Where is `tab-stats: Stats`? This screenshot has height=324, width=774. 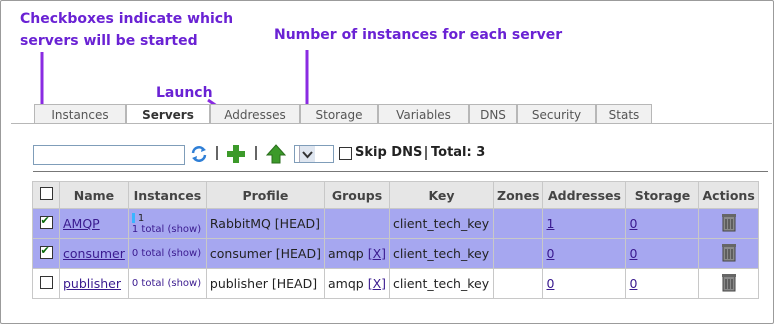 tab-stats: Stats is located at coordinates (624, 114).